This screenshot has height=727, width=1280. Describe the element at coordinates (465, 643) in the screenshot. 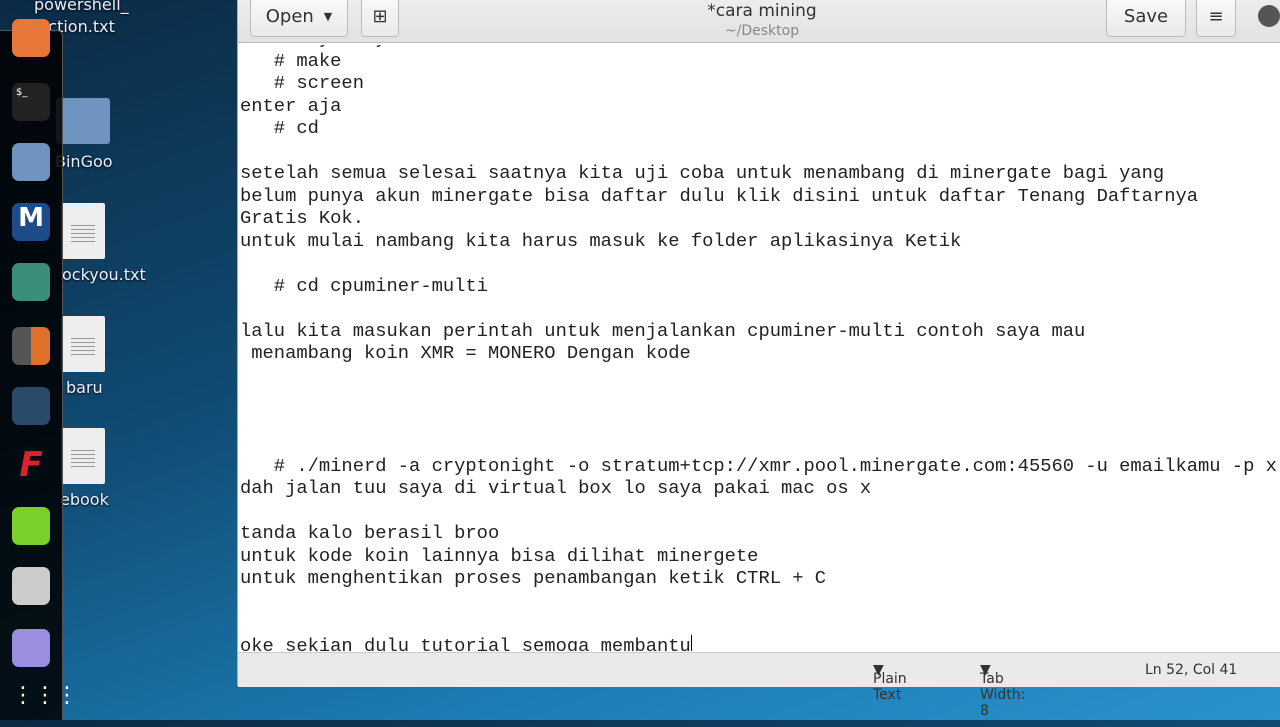

I see `text-line: oke sekian dulu tutorial semoga membantu` at that location.